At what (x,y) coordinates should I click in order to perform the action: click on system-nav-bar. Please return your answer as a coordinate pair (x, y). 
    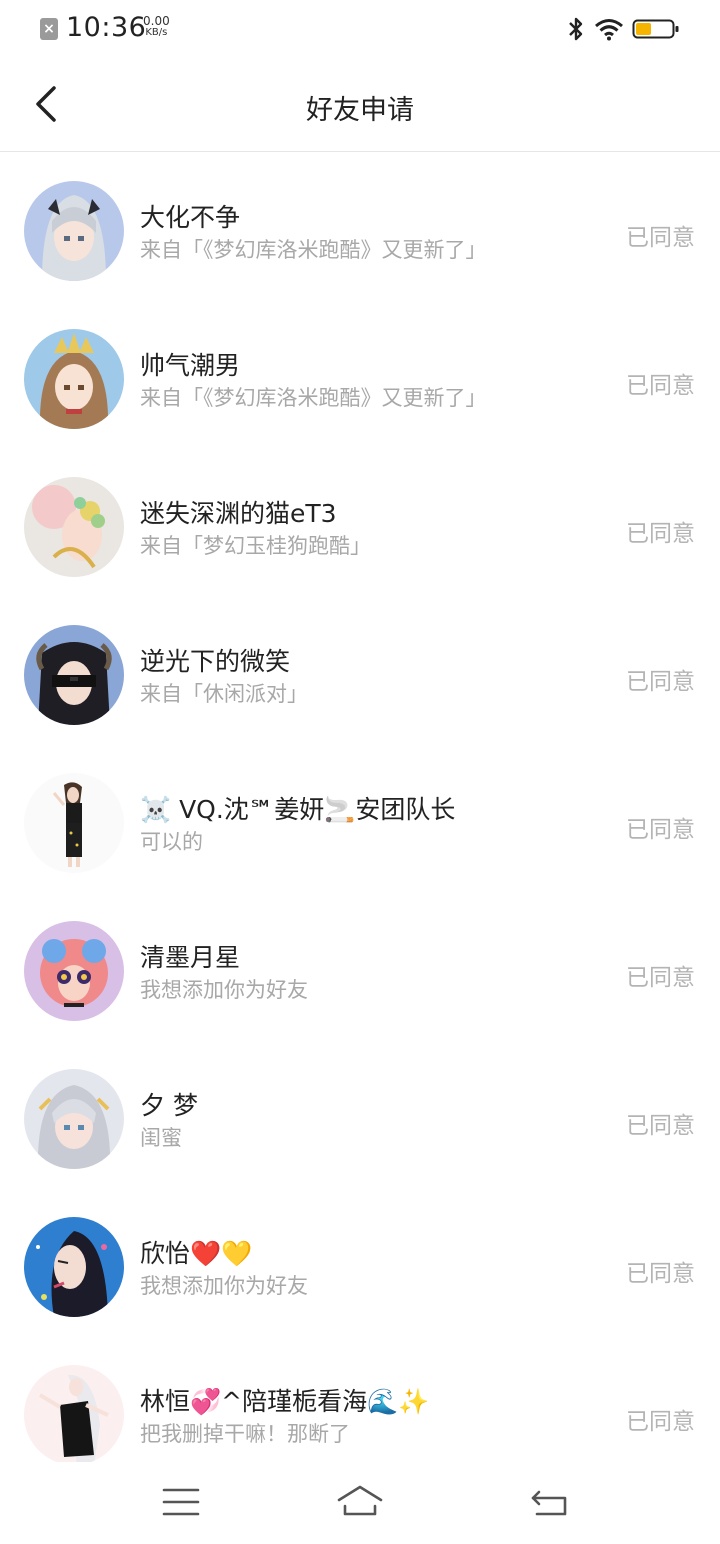
    Looking at the image, I should click on (360, 1503).